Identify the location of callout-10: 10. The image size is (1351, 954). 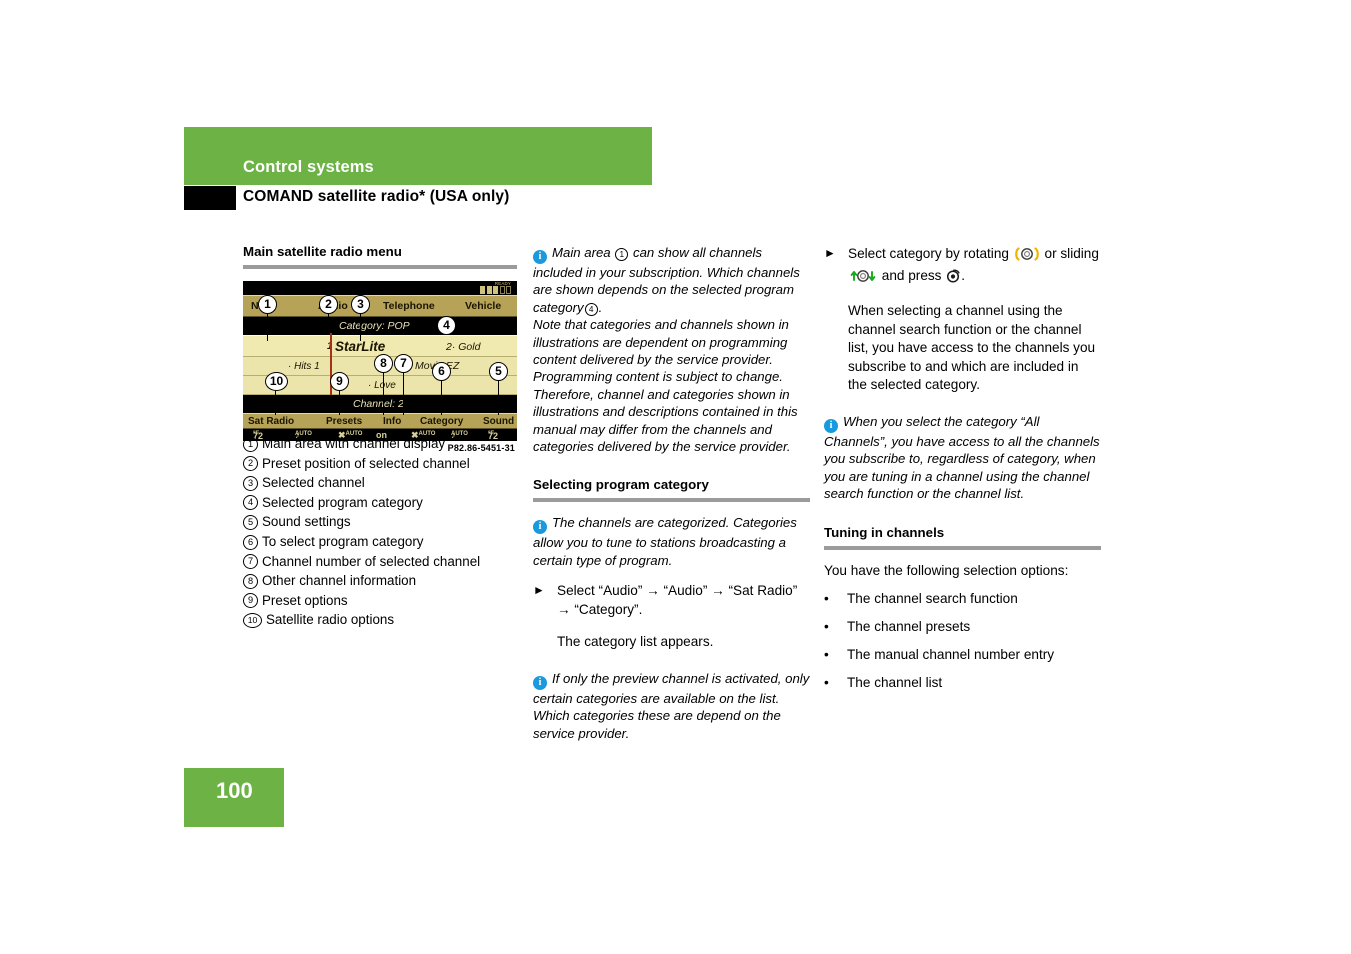
(276, 381).